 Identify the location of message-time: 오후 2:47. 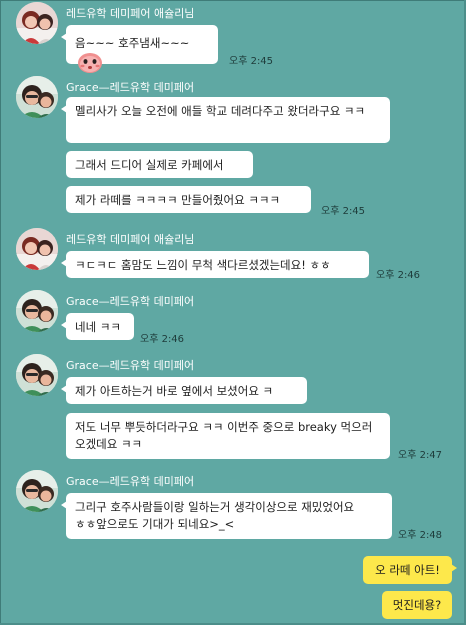
(420, 455).